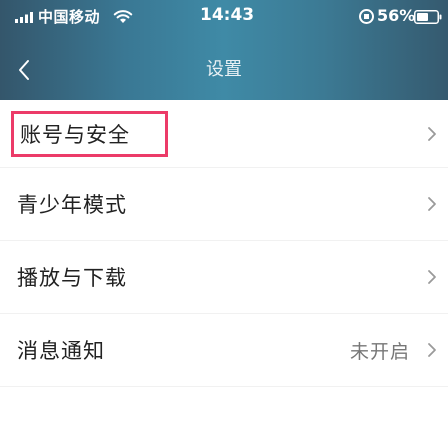  What do you see at coordinates (123, 16) in the screenshot?
I see `wifi-icon` at bounding box center [123, 16].